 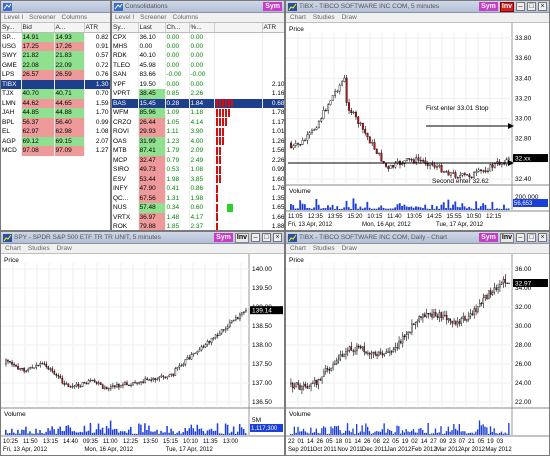 I want to click on atr-cell: 0.57, so click(x=97, y=56).